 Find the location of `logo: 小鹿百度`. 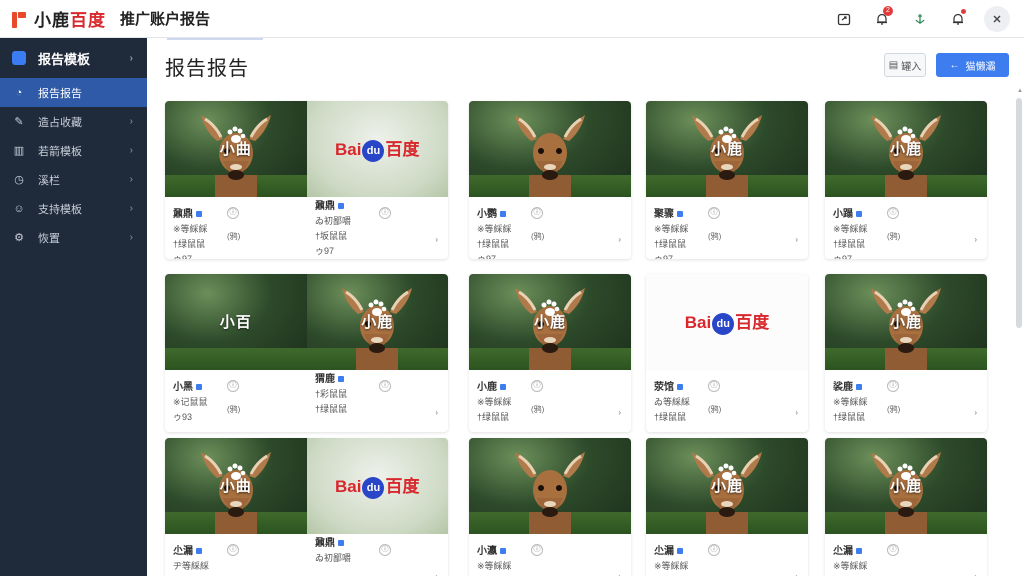

logo: 小鹿百度 is located at coordinates (59, 18).